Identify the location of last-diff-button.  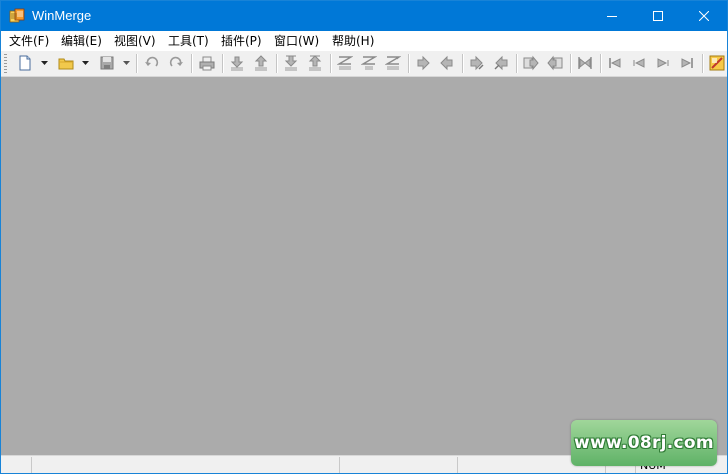
(315, 63).